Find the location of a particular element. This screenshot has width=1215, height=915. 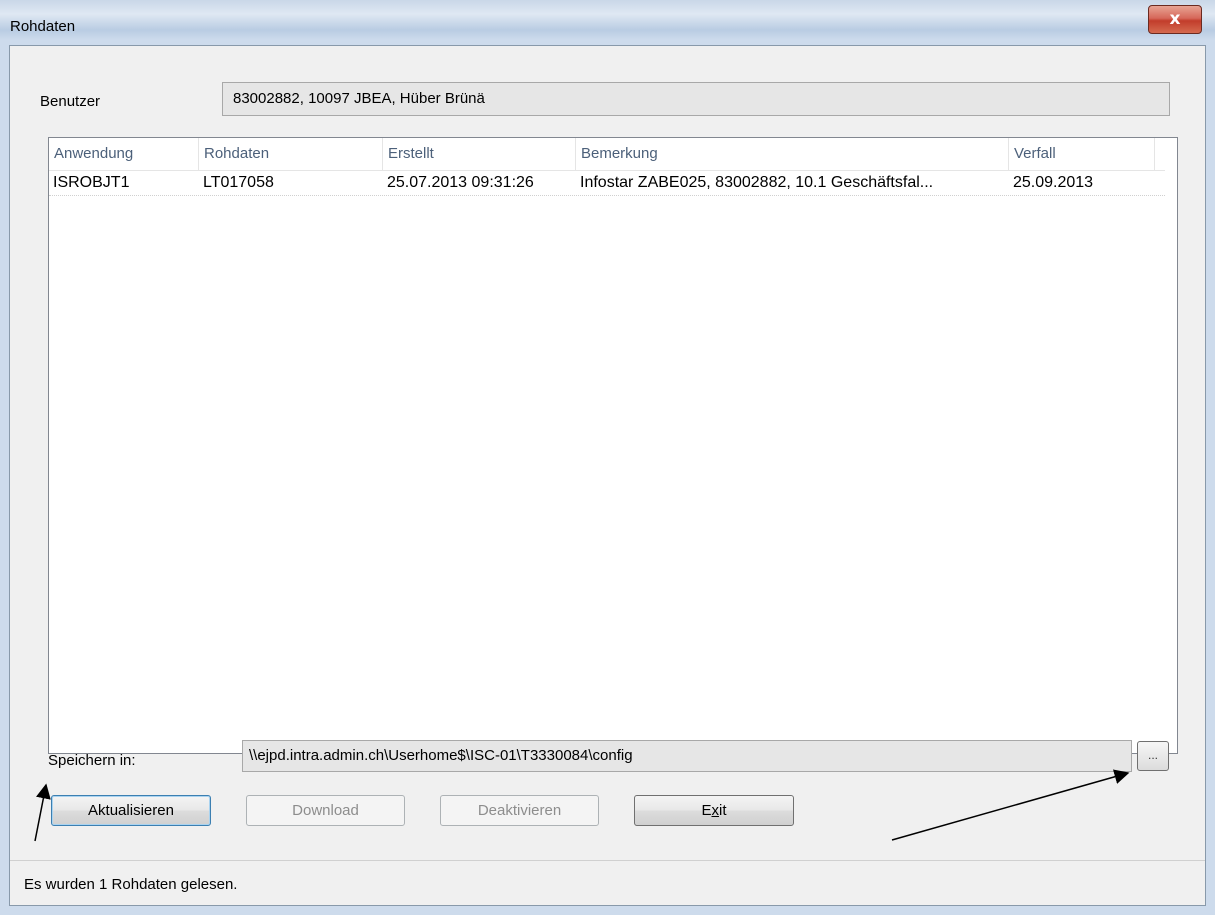

close-button: x is located at coordinates (1175, 19).